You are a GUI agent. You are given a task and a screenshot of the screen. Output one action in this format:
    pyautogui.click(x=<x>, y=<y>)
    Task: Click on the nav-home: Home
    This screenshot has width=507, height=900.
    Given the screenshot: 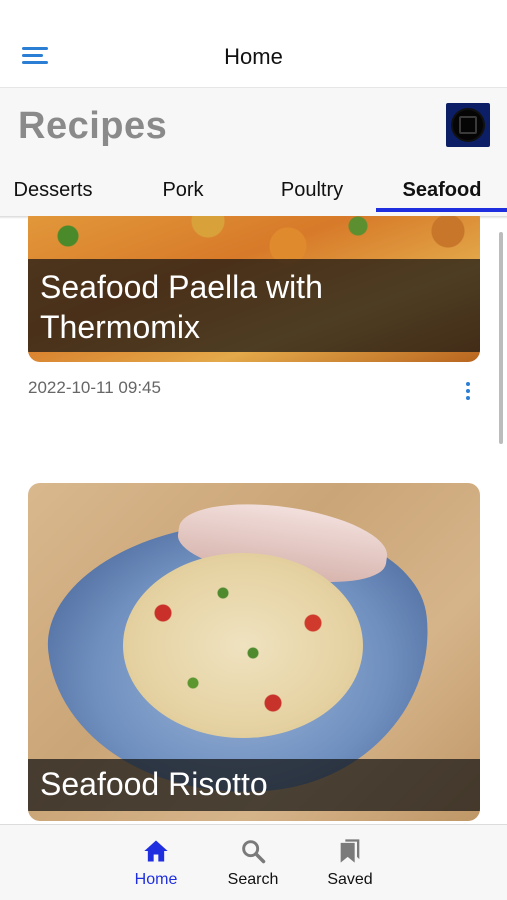 What is the action you would take?
    pyautogui.click(x=156, y=863)
    